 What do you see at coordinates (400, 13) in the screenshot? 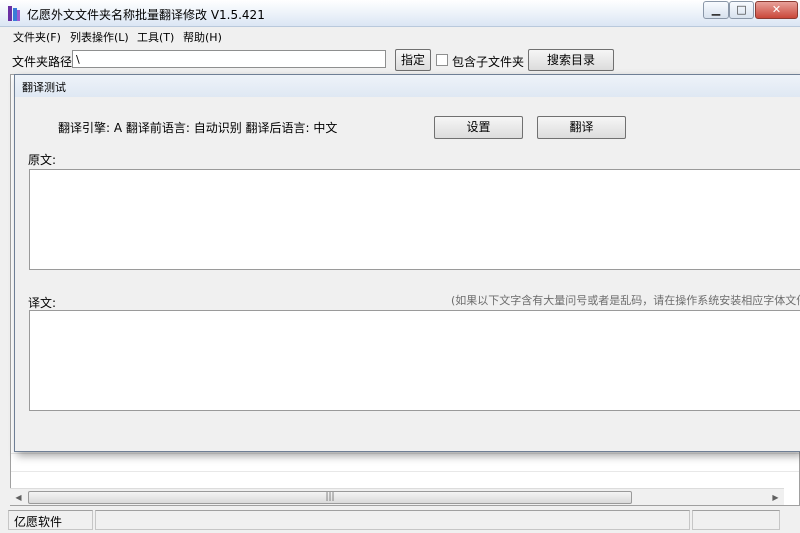
I see `main-title-bar: 亿愿外文文件夹名称批量翻译修改 V1.5.421 ▁ □ ✕` at bounding box center [400, 13].